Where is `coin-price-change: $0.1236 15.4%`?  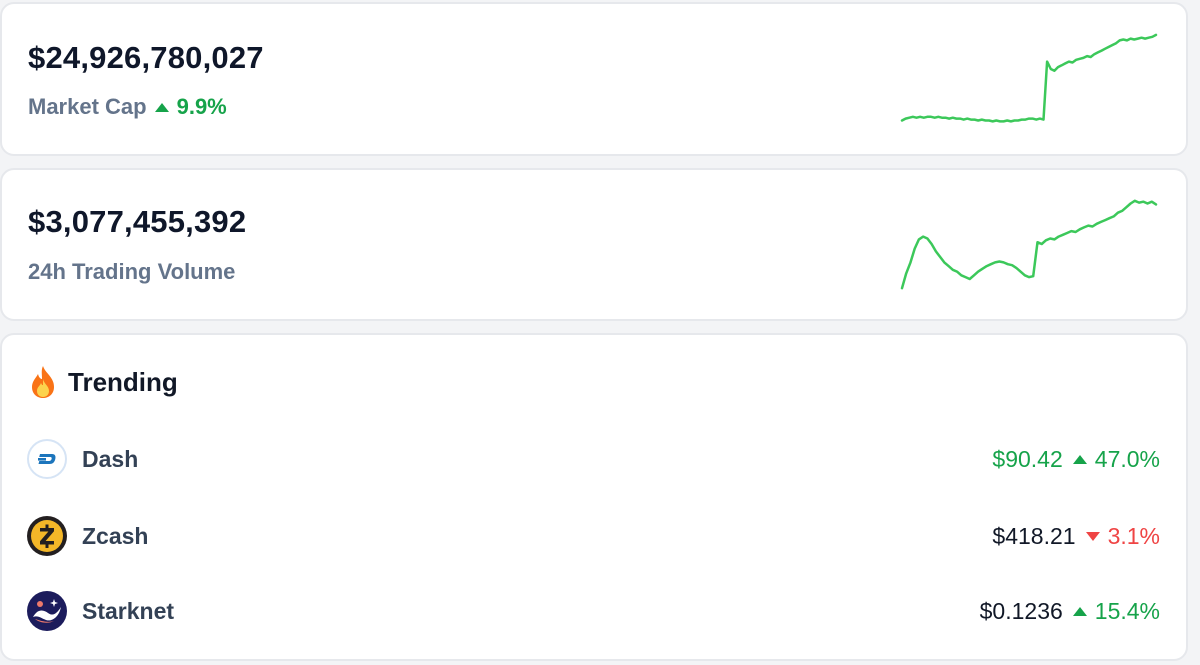 coin-price-change: $0.1236 15.4% is located at coordinates (1070, 611).